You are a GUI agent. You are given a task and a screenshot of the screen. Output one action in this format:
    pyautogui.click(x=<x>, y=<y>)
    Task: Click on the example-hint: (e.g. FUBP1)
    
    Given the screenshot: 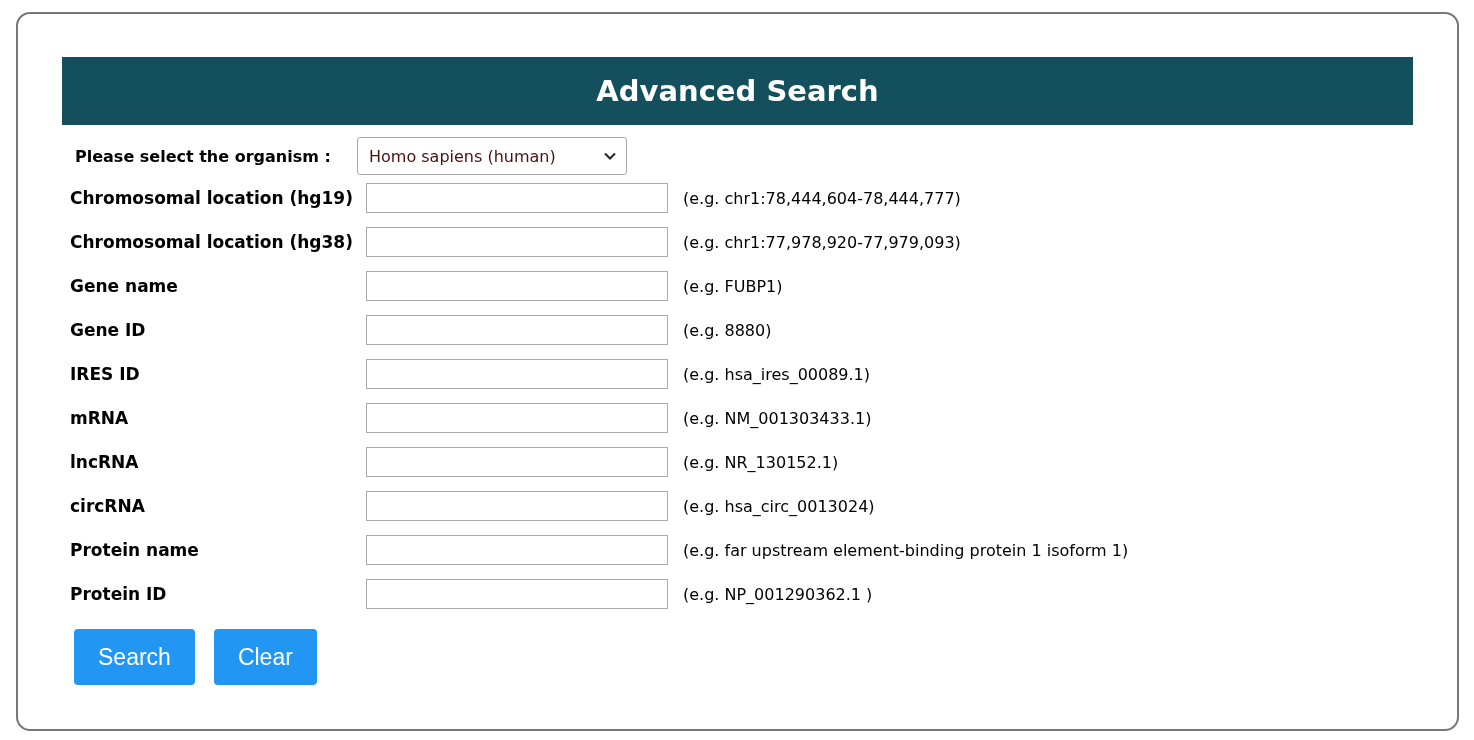 What is the action you would take?
    pyautogui.click(x=733, y=286)
    